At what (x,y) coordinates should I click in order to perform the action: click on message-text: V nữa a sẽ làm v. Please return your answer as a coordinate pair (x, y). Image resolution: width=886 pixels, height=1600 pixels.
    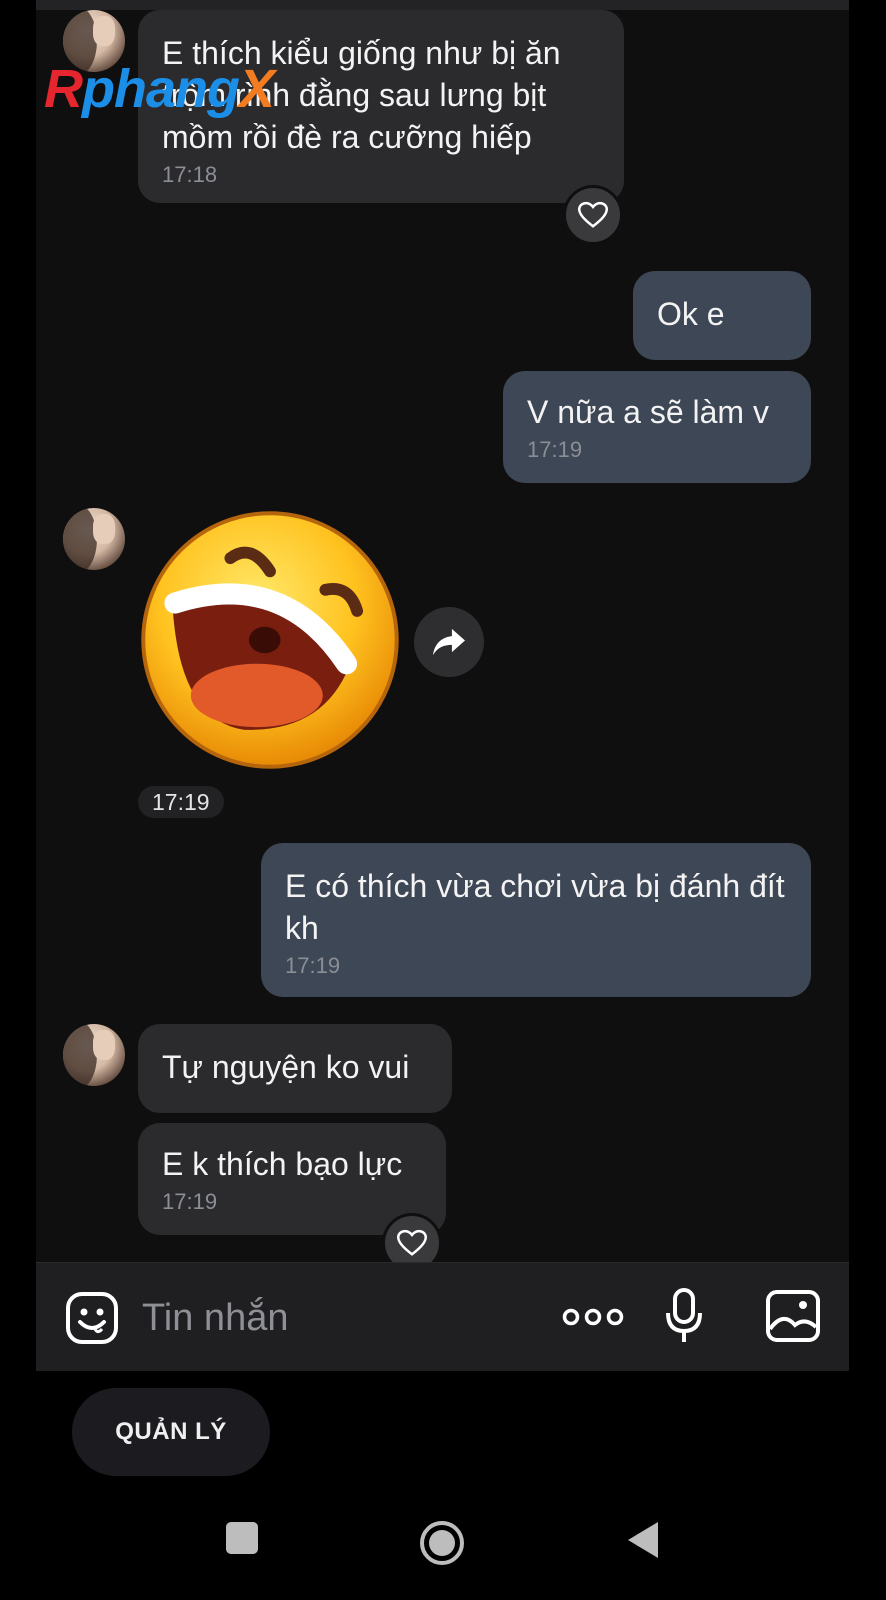
    Looking at the image, I should click on (648, 412).